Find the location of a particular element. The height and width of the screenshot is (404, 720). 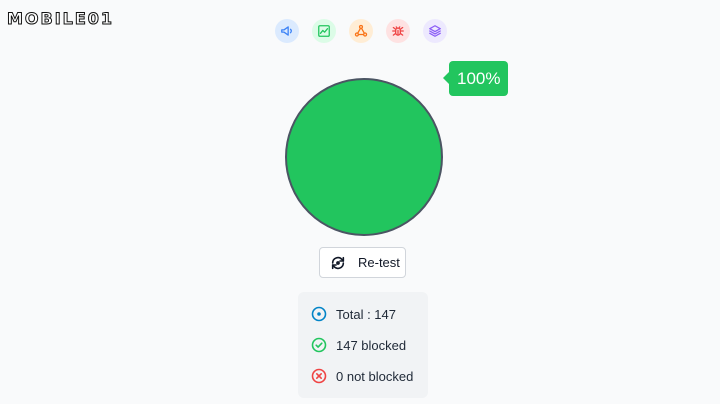

total-count: Total : 147 is located at coordinates (366, 314).